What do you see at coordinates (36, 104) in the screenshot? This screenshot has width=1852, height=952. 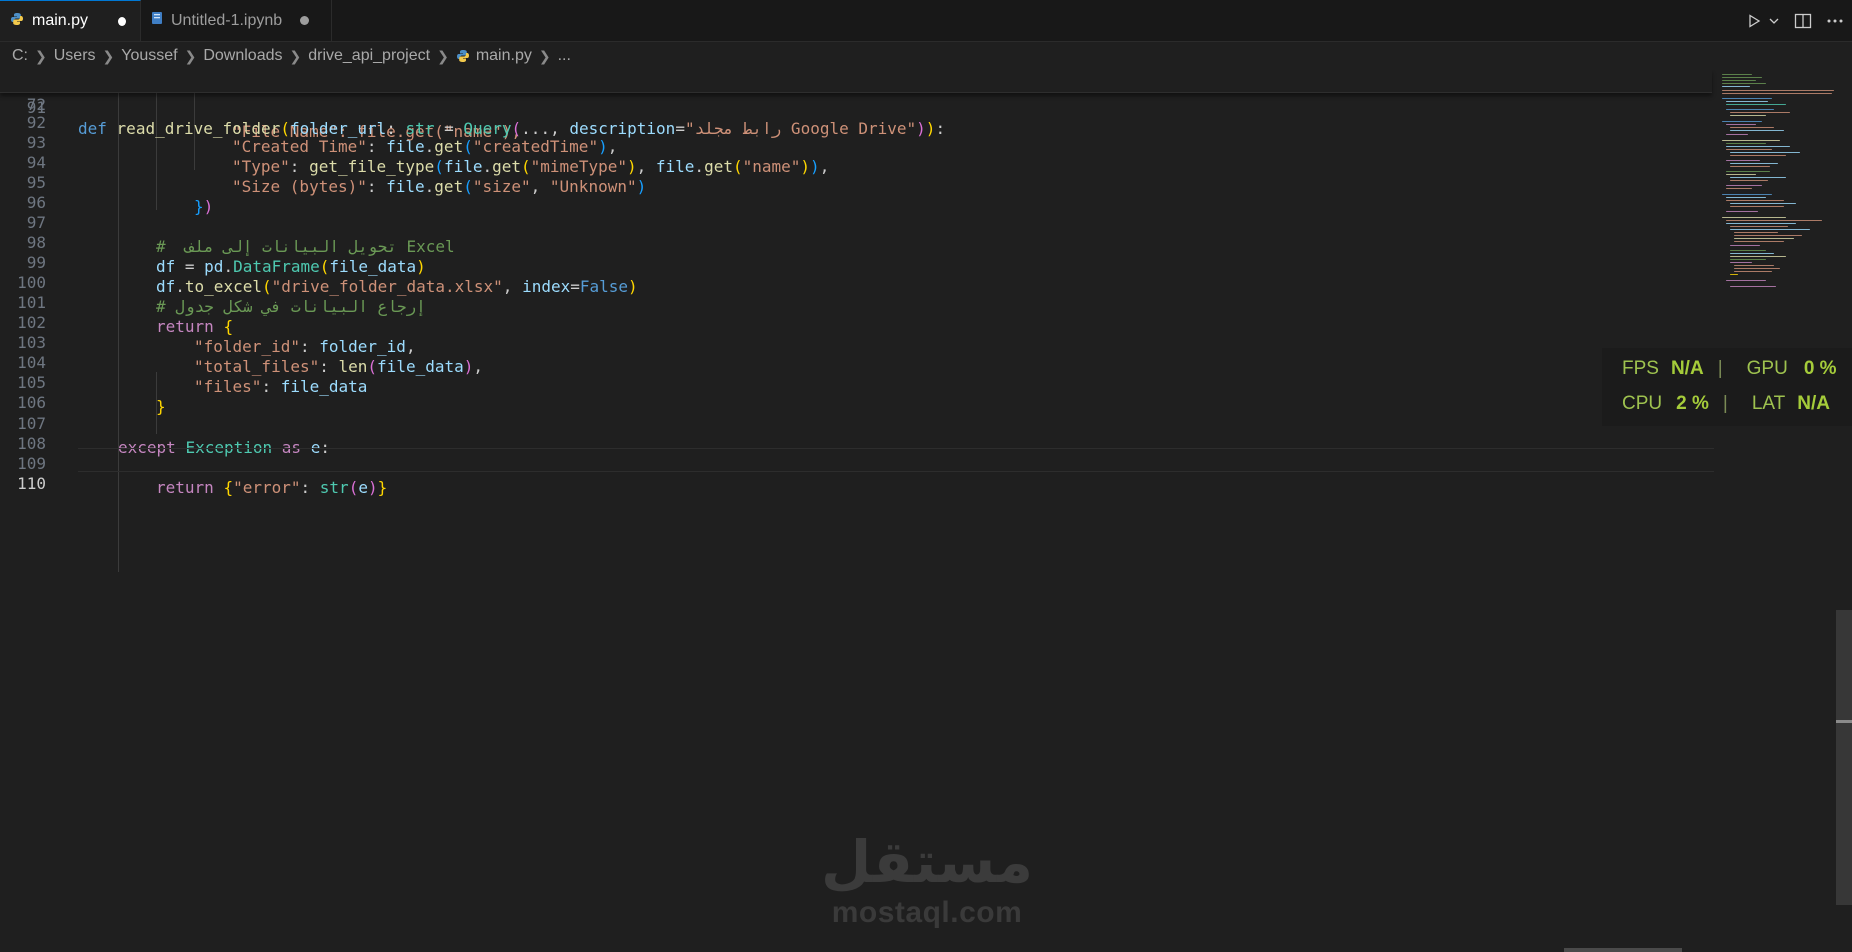 I see `line-number: 72` at bounding box center [36, 104].